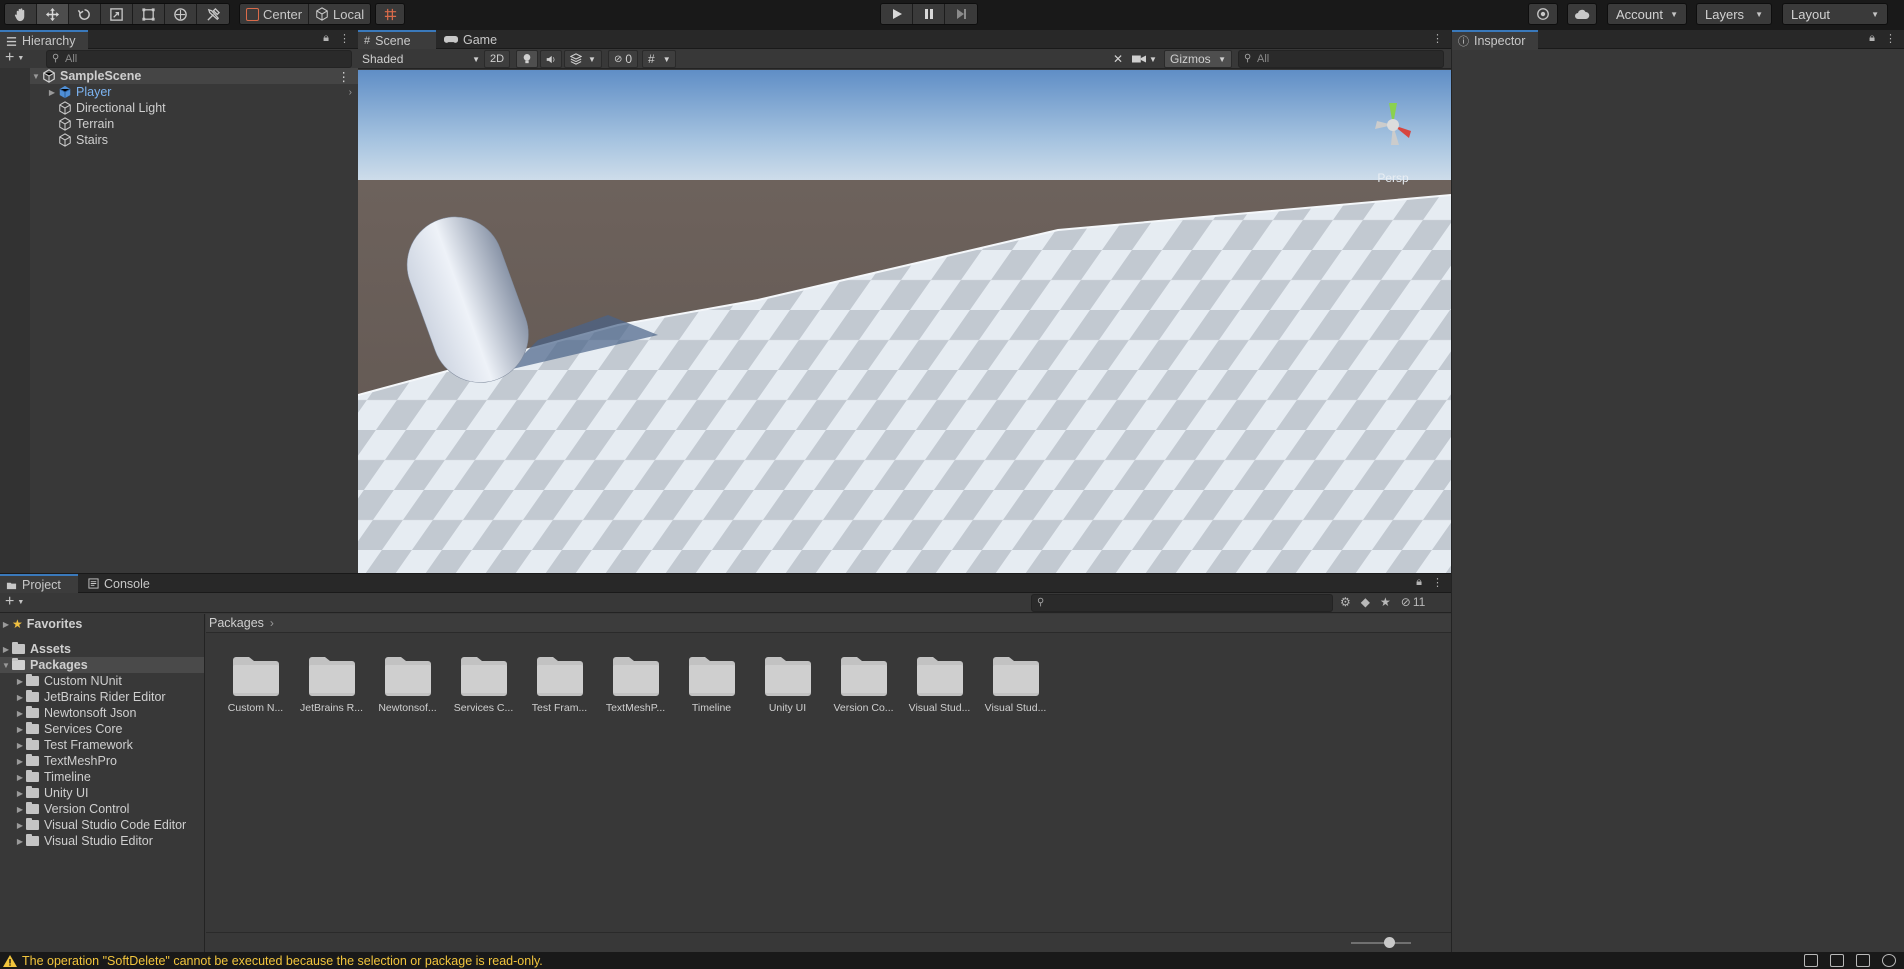  Describe the element at coordinates (85, 14) in the screenshot. I see `rotate-tool-button` at that location.